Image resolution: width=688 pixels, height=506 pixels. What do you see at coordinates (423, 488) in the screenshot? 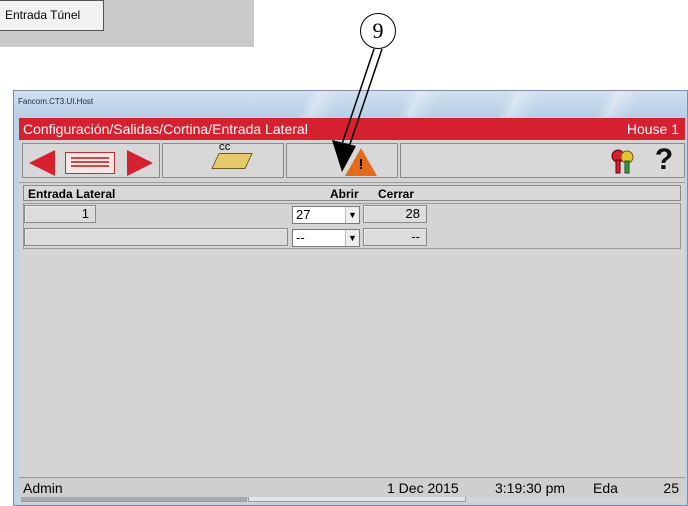
I see `status-date: 1 Dec 2015` at bounding box center [423, 488].